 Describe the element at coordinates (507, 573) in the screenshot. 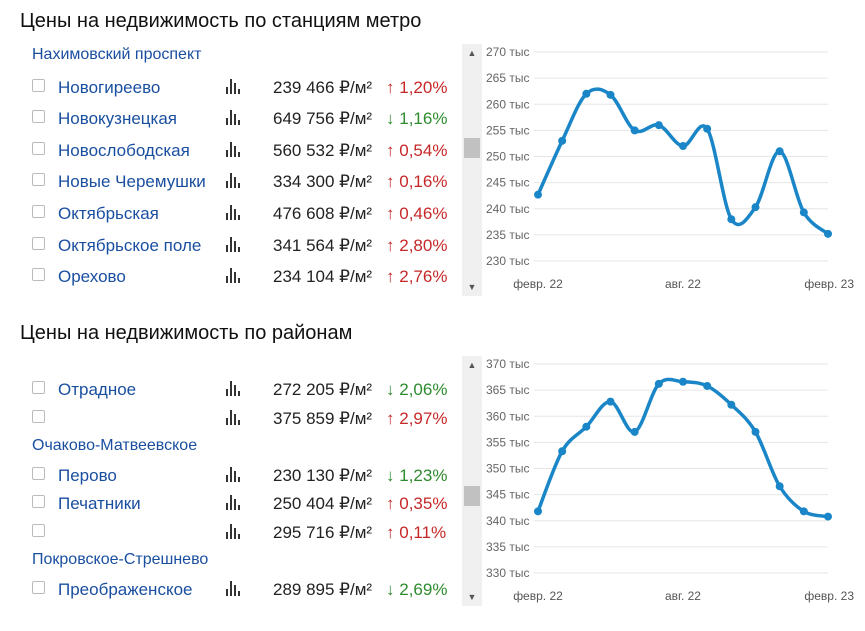

I see `y-tick-label: 330 тыс` at that location.